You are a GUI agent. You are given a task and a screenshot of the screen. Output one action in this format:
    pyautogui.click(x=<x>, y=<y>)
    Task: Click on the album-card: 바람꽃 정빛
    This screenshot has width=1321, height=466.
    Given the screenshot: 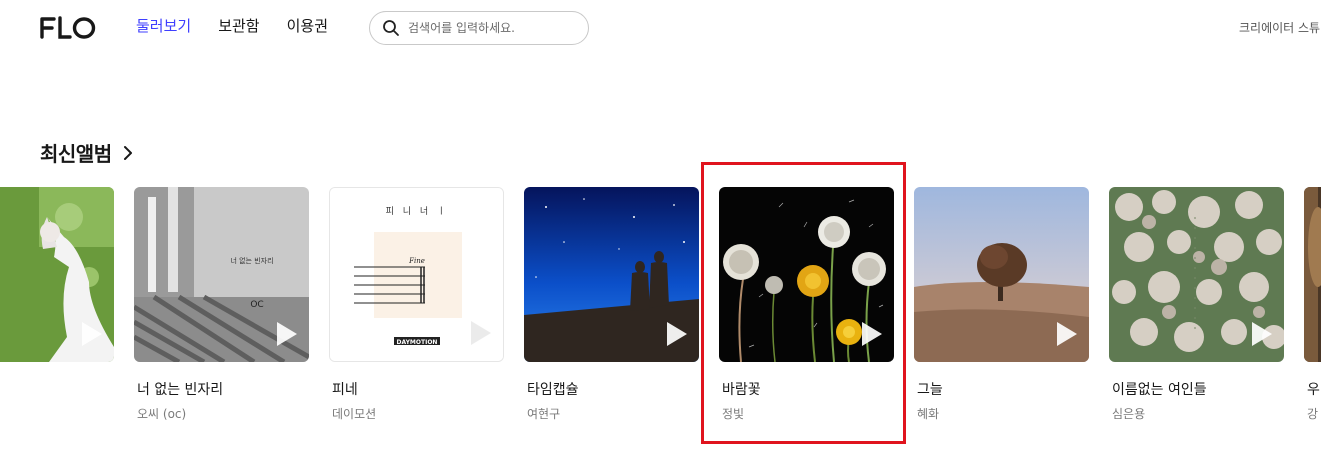 What is the action you would take?
    pyautogui.click(x=806, y=304)
    